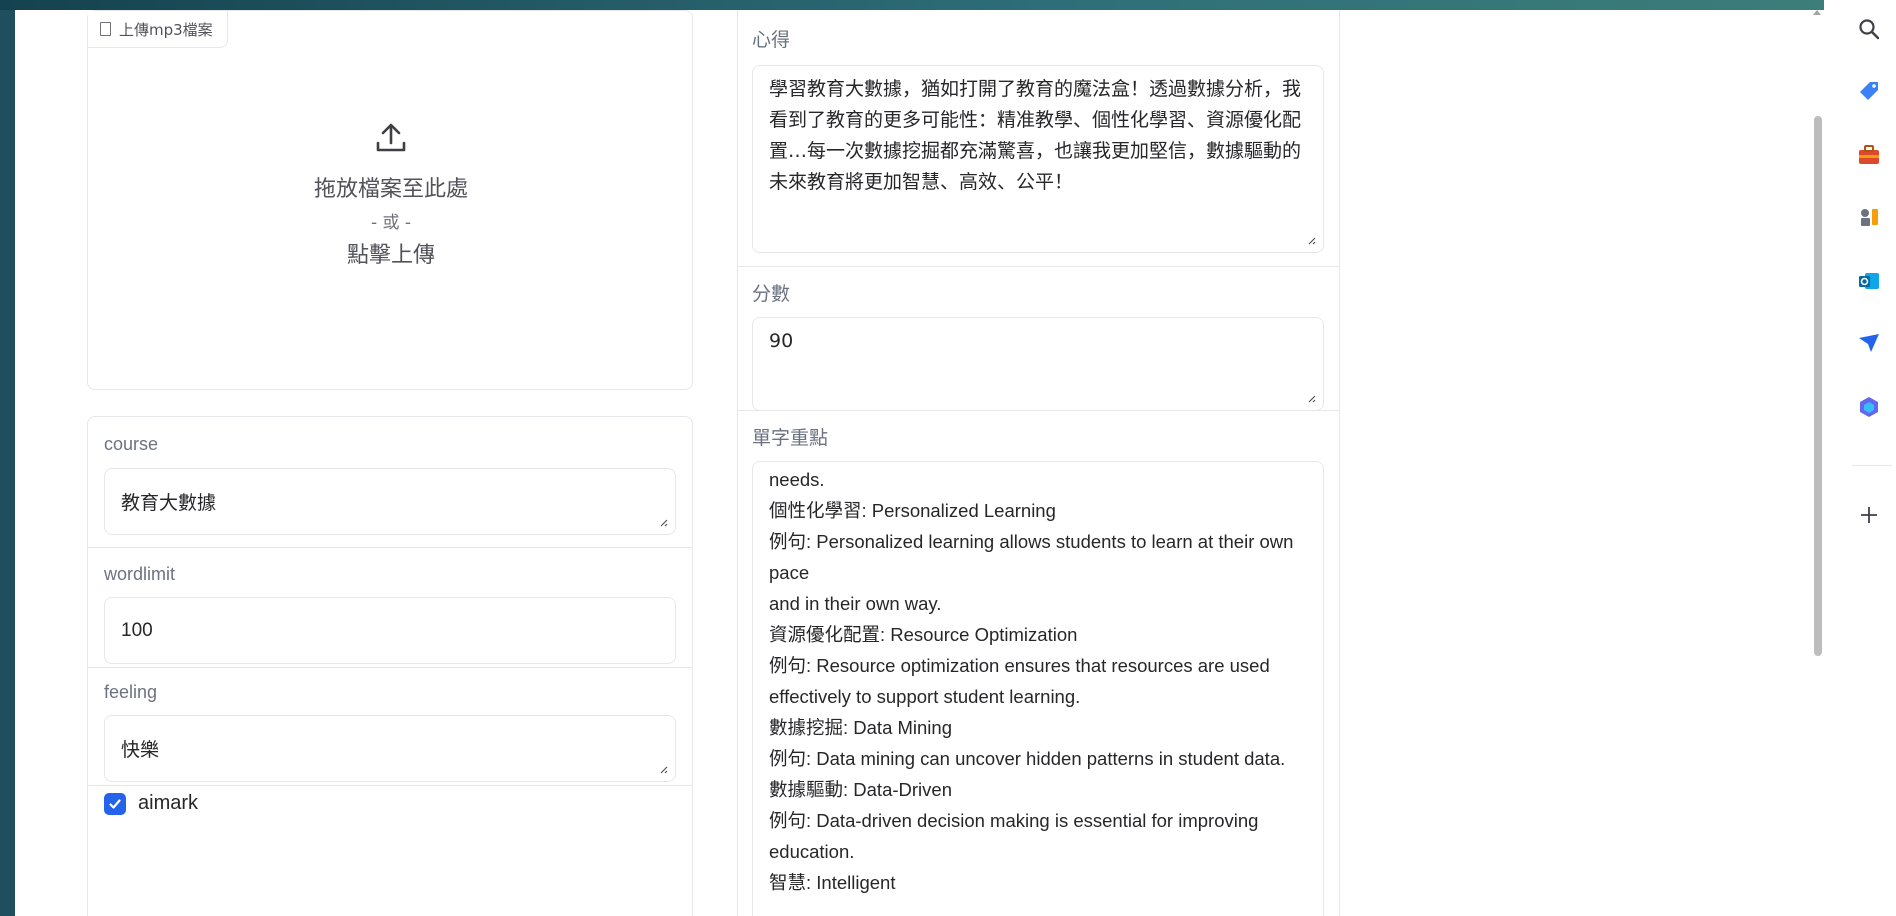  Describe the element at coordinates (391, 137) in the screenshot. I see `upload-icon` at that location.